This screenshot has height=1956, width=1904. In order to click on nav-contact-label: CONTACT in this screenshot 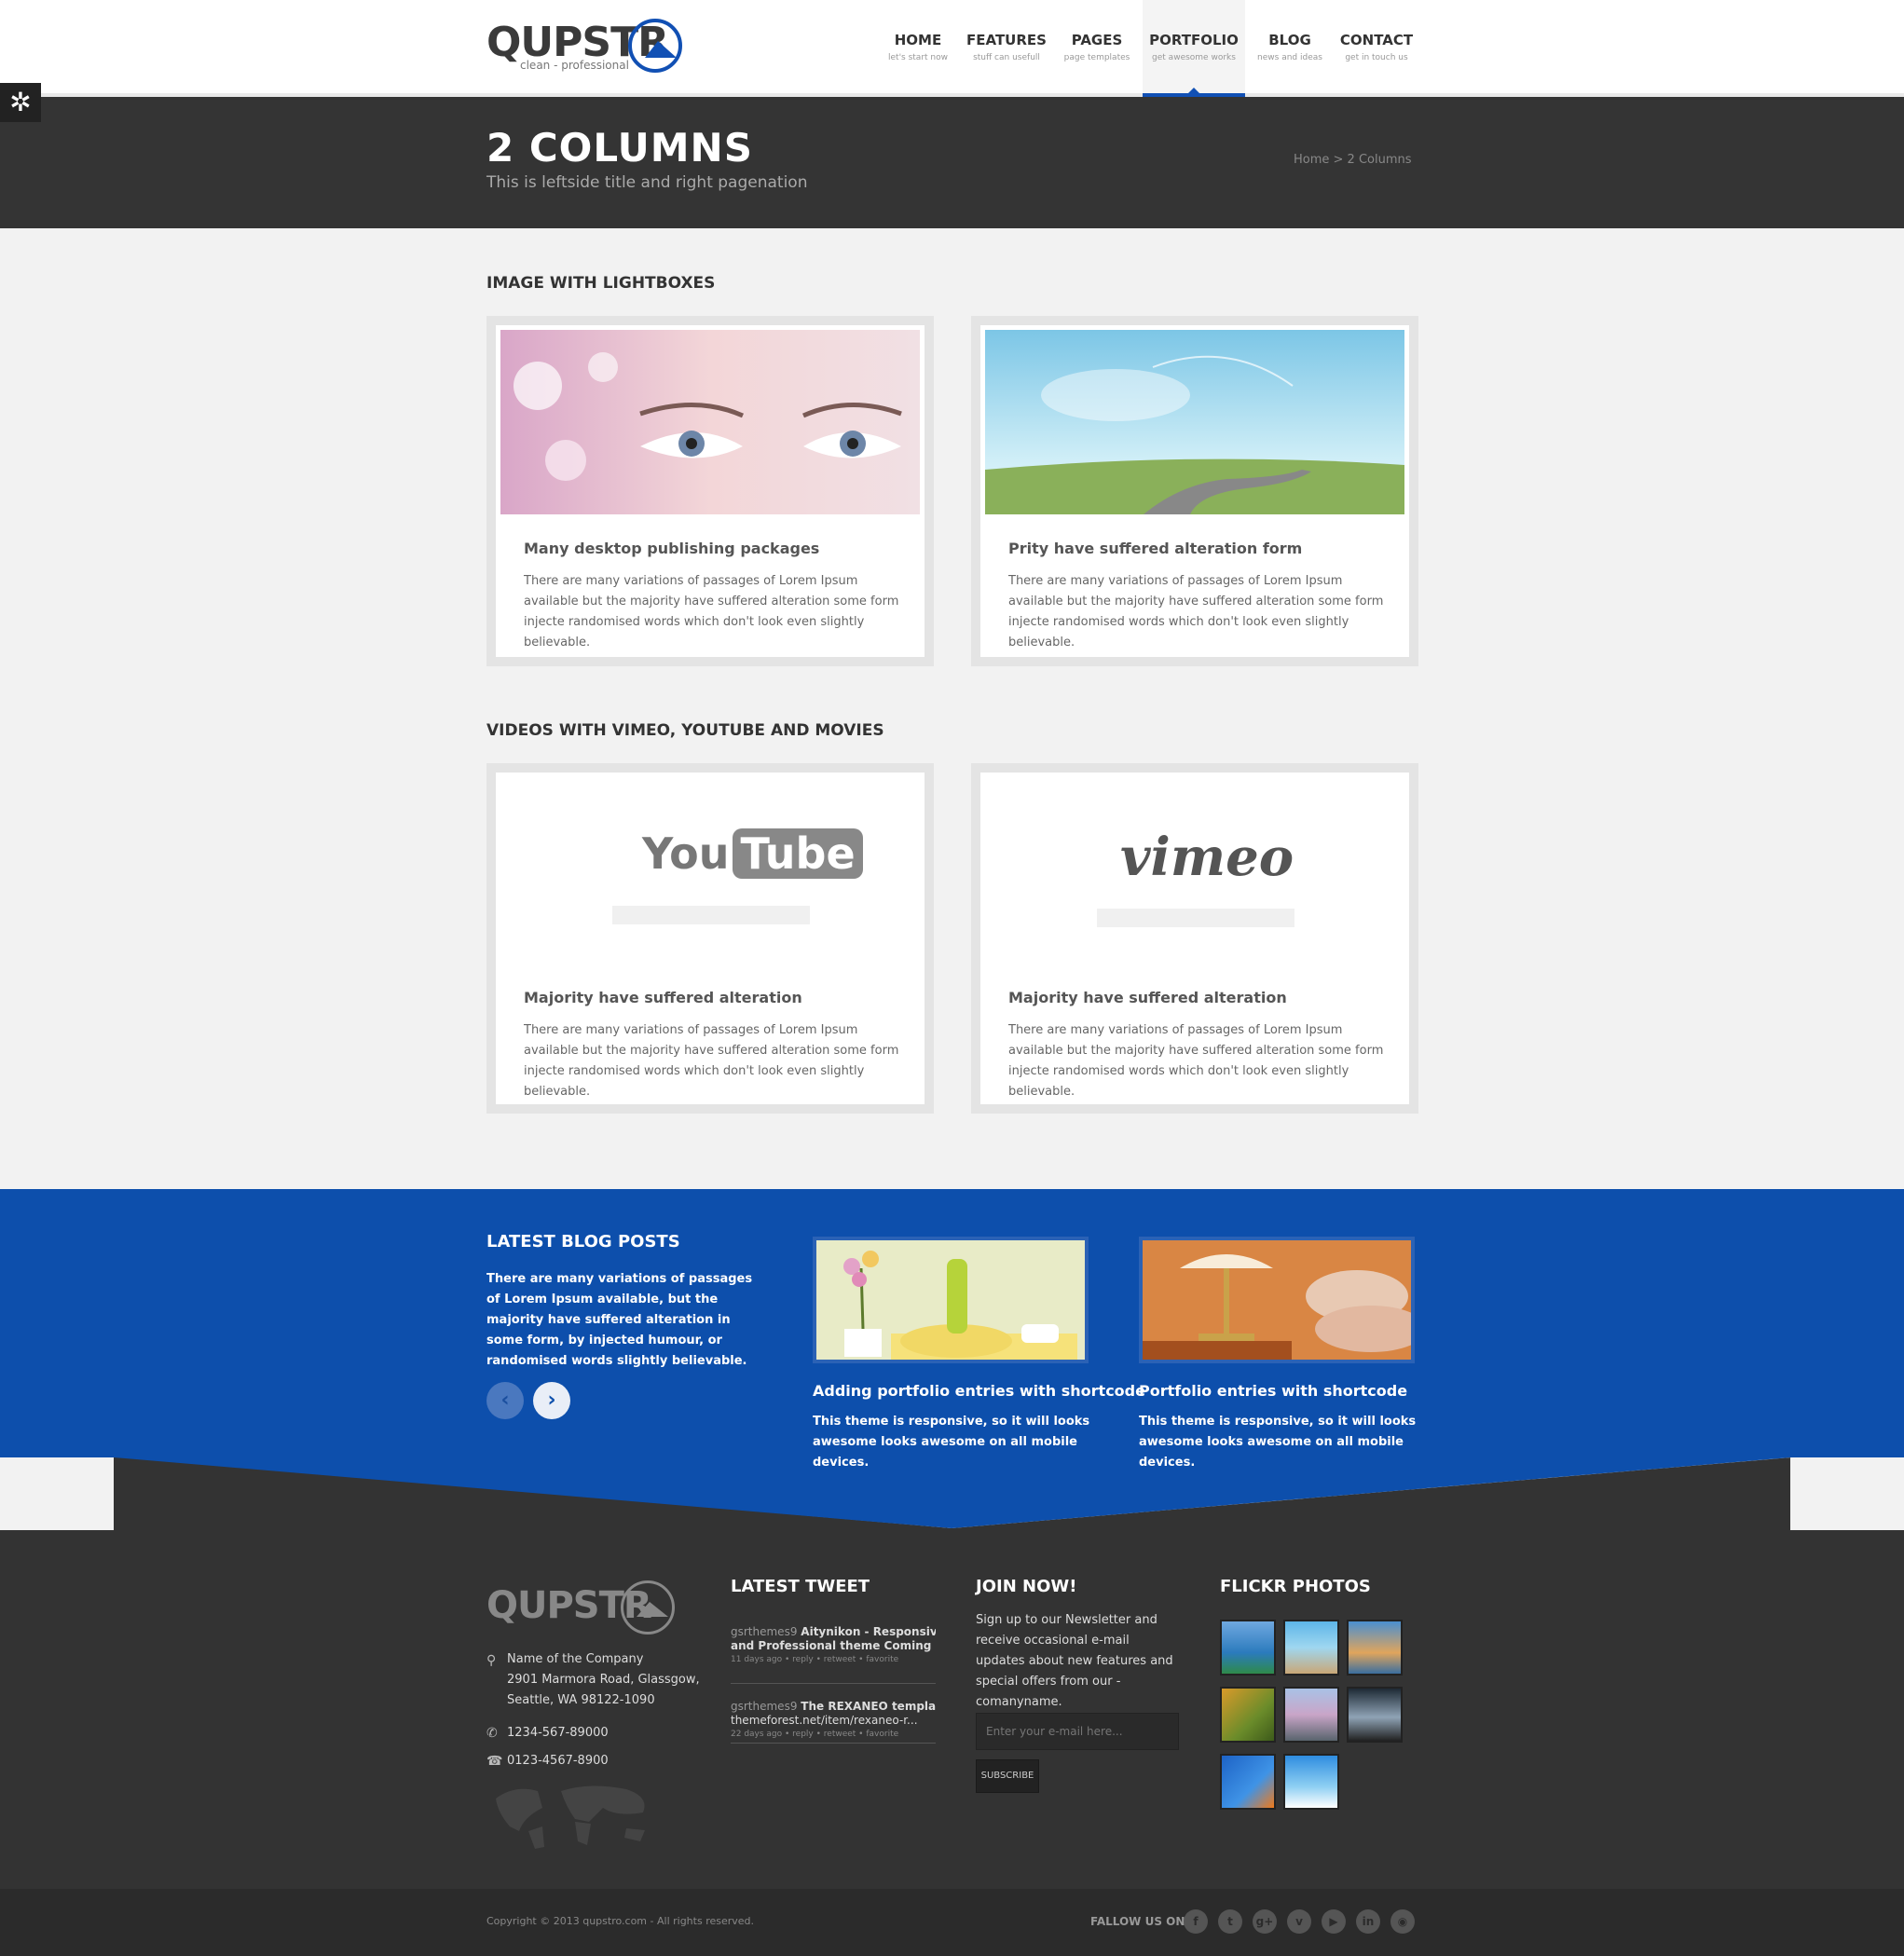, I will do `click(1376, 40)`.